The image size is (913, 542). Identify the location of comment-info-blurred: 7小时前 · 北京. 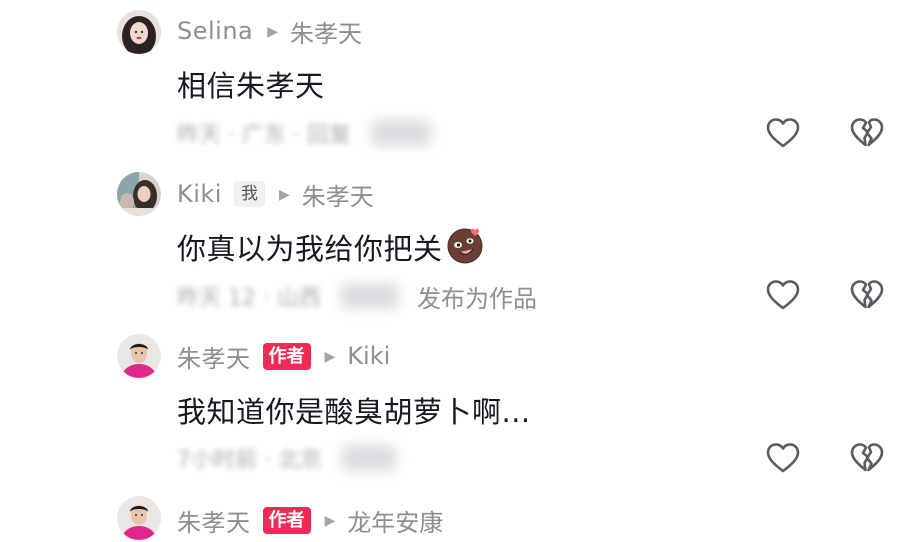
(249, 460).